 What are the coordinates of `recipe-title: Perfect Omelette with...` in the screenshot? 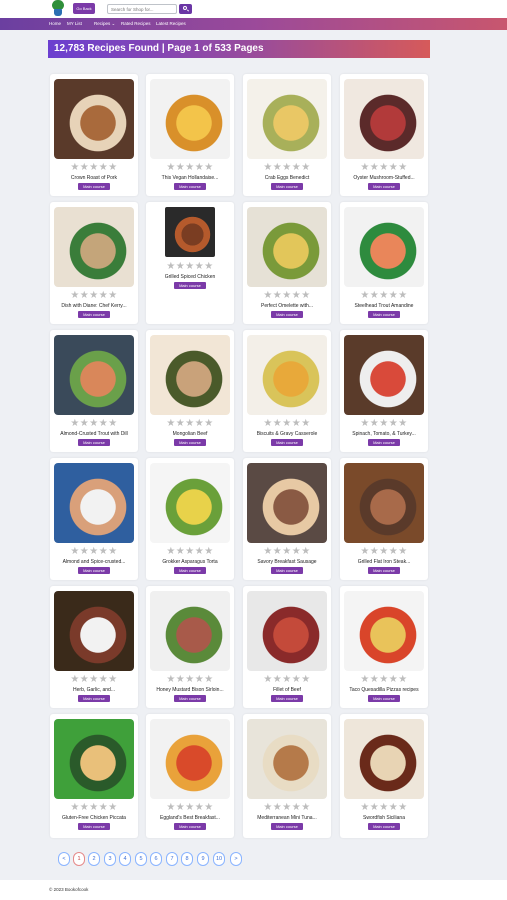 It's located at (287, 306).